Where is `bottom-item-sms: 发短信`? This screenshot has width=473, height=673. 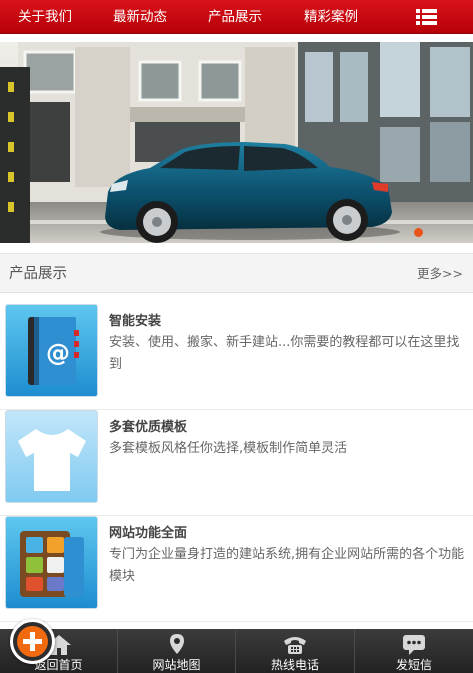
bottom-item-sms: 发短信 is located at coordinates (414, 651).